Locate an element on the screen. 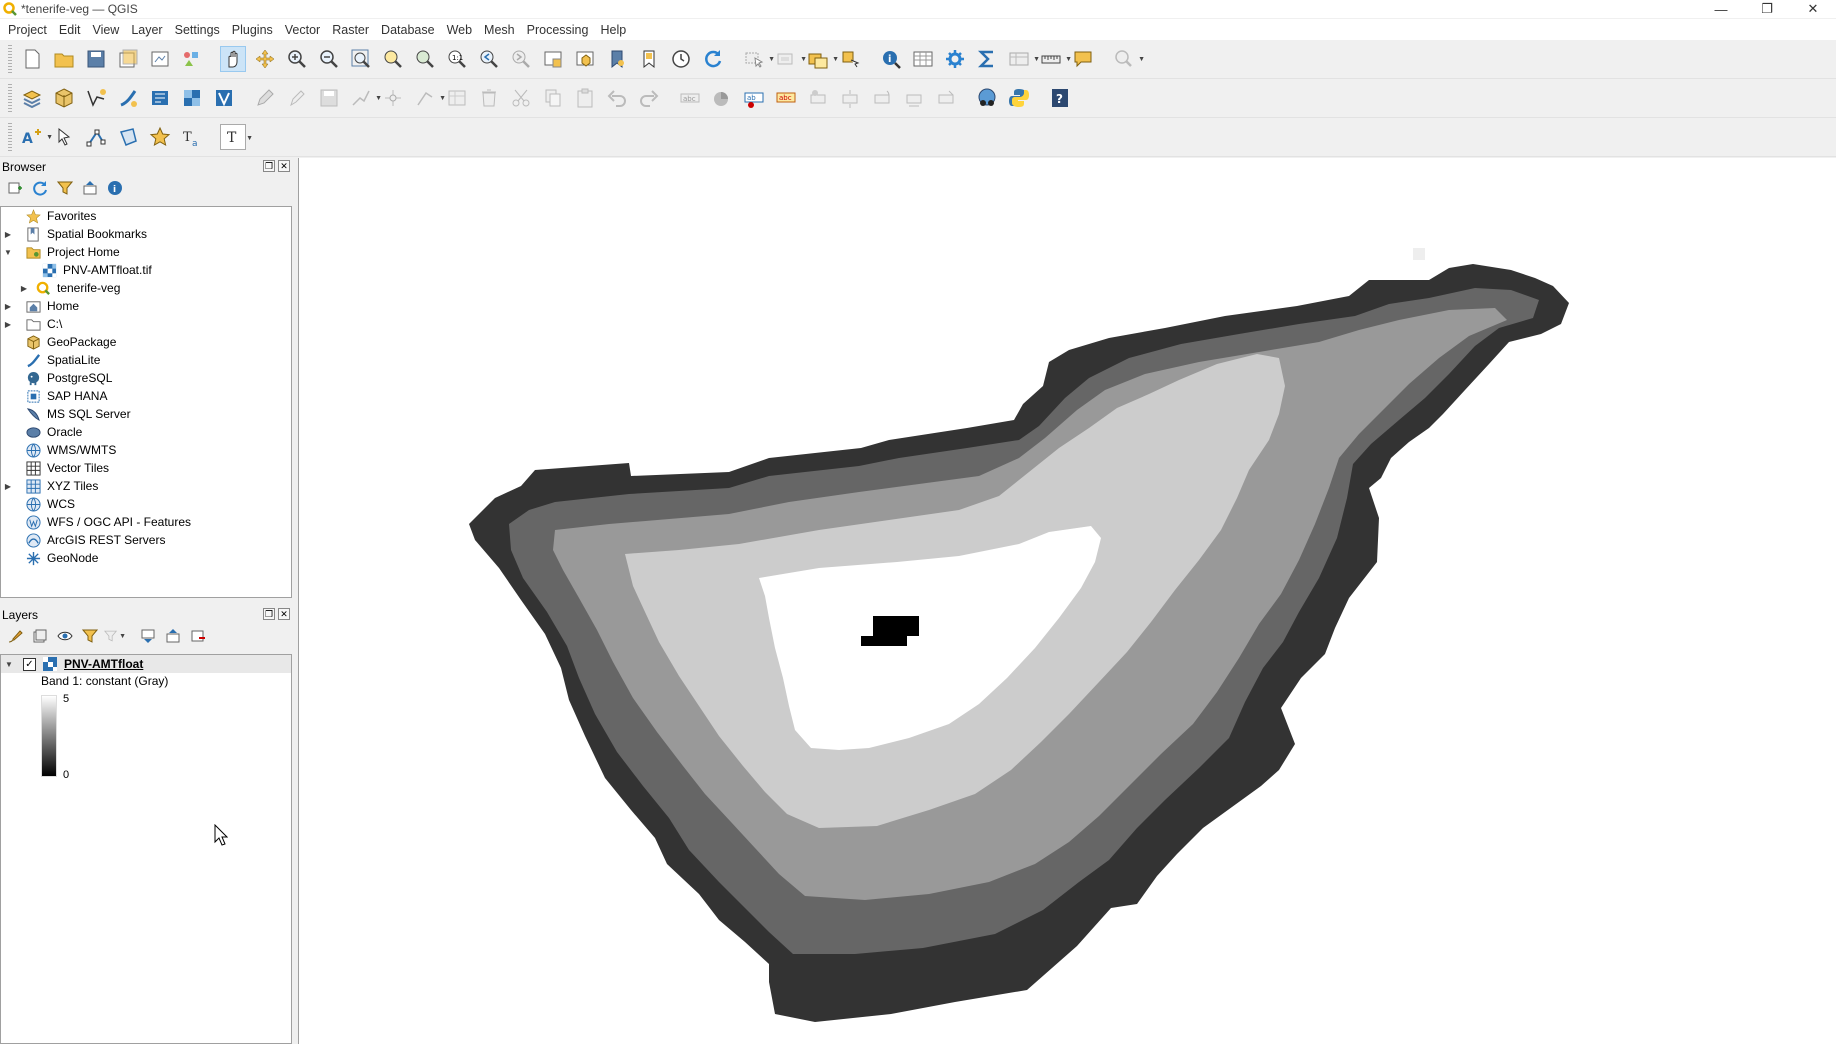 The width and height of the screenshot is (1836, 1044). label-toolbar-extra-button is located at coordinates (946, 98).